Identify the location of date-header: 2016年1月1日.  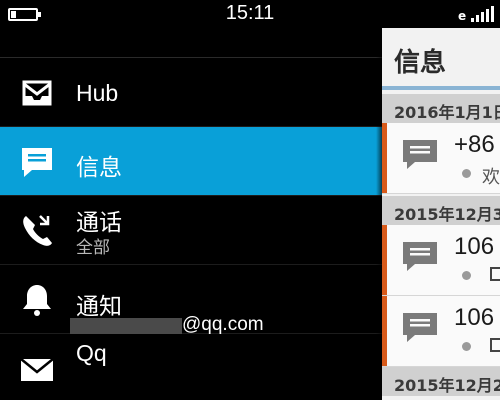
(441, 108).